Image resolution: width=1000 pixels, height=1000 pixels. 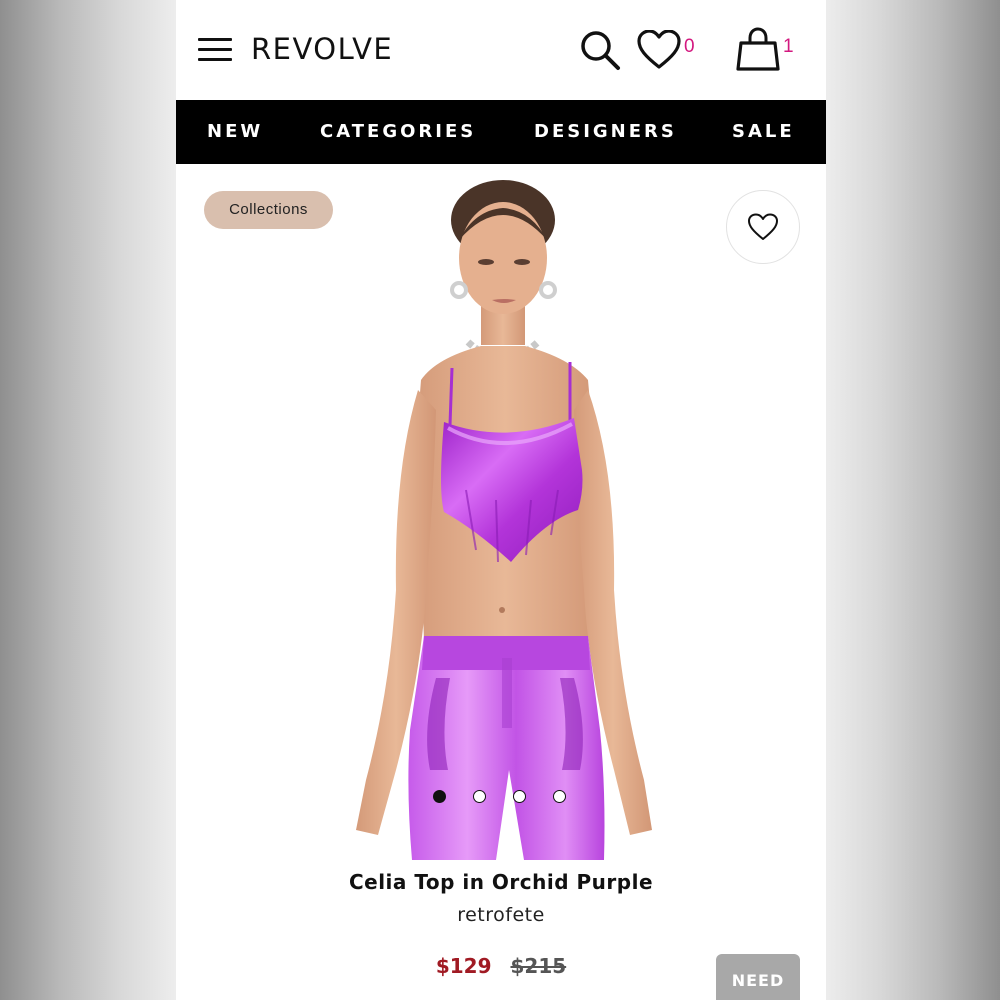 I want to click on bag-count: 1, so click(x=788, y=46).